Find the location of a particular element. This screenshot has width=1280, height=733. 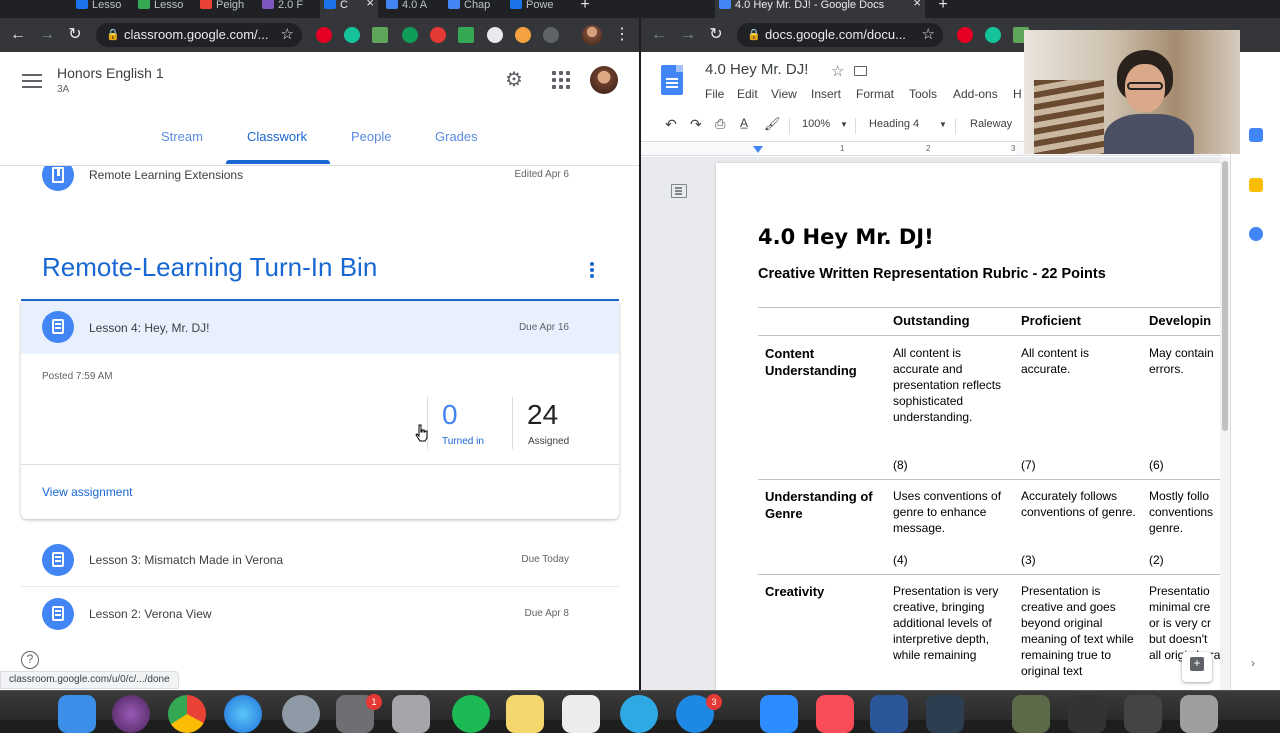

tab-people: People is located at coordinates (371, 136).